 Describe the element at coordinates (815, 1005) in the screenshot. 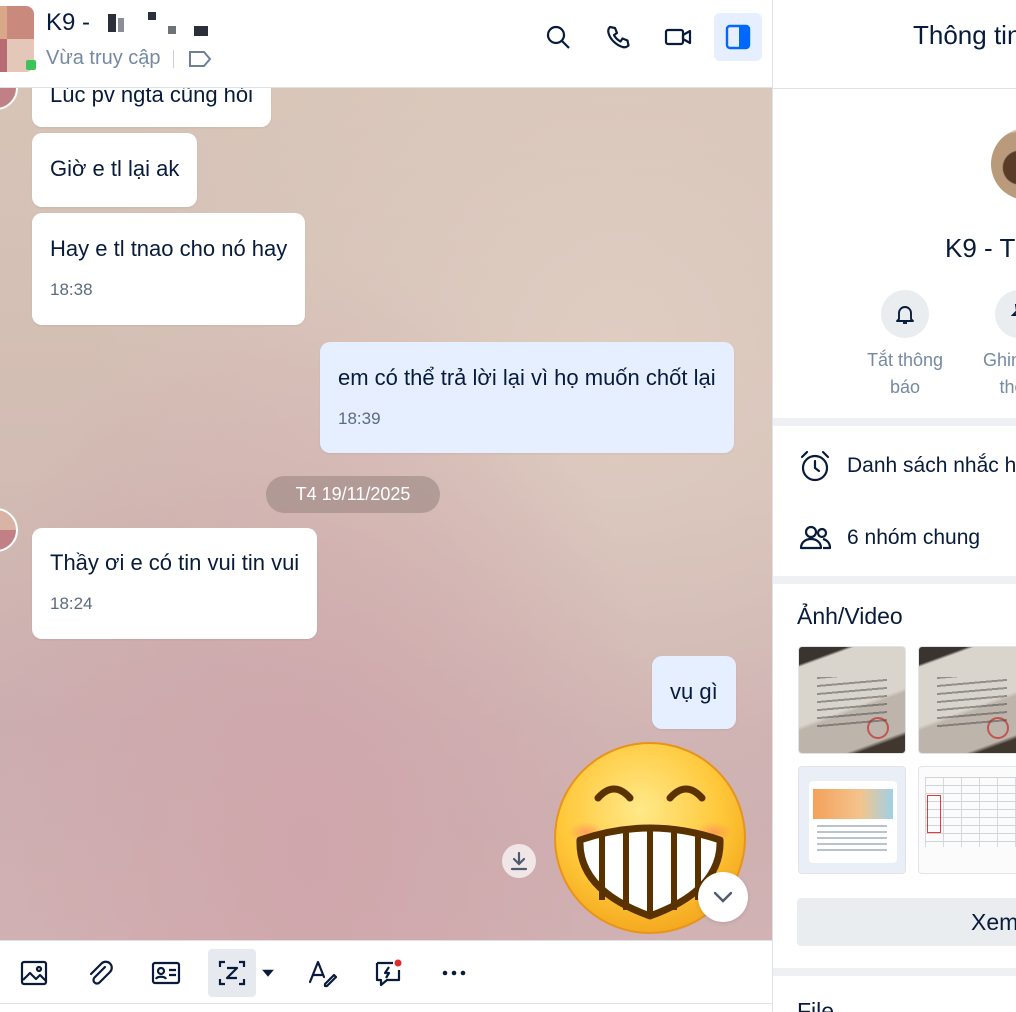

I see `files-section-title: File` at that location.